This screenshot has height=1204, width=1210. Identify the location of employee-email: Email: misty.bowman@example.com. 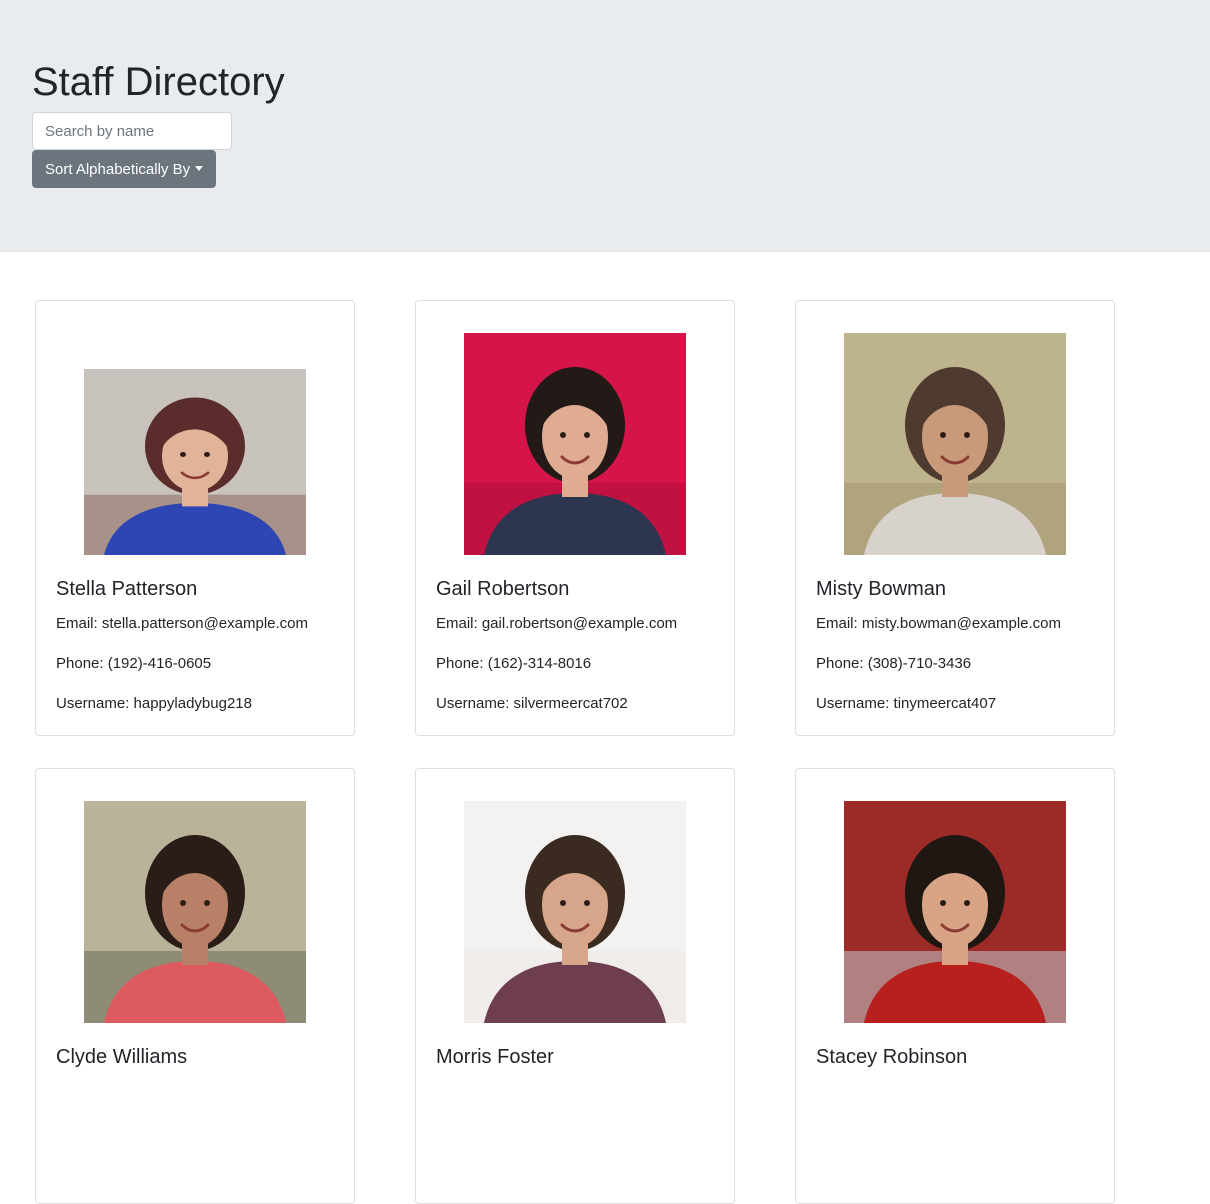
(939, 623).